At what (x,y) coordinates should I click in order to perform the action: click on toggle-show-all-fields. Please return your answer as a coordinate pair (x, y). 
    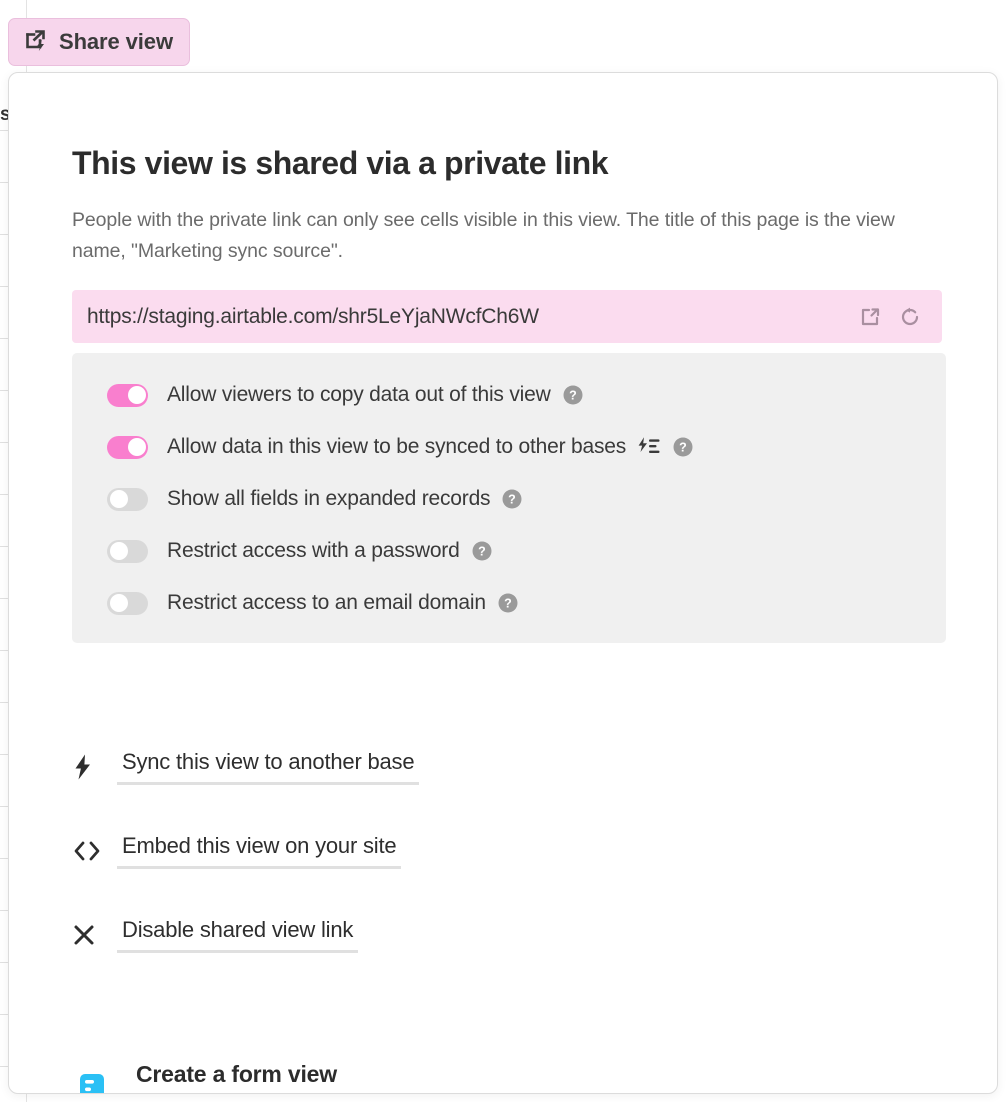
    Looking at the image, I should click on (127, 499).